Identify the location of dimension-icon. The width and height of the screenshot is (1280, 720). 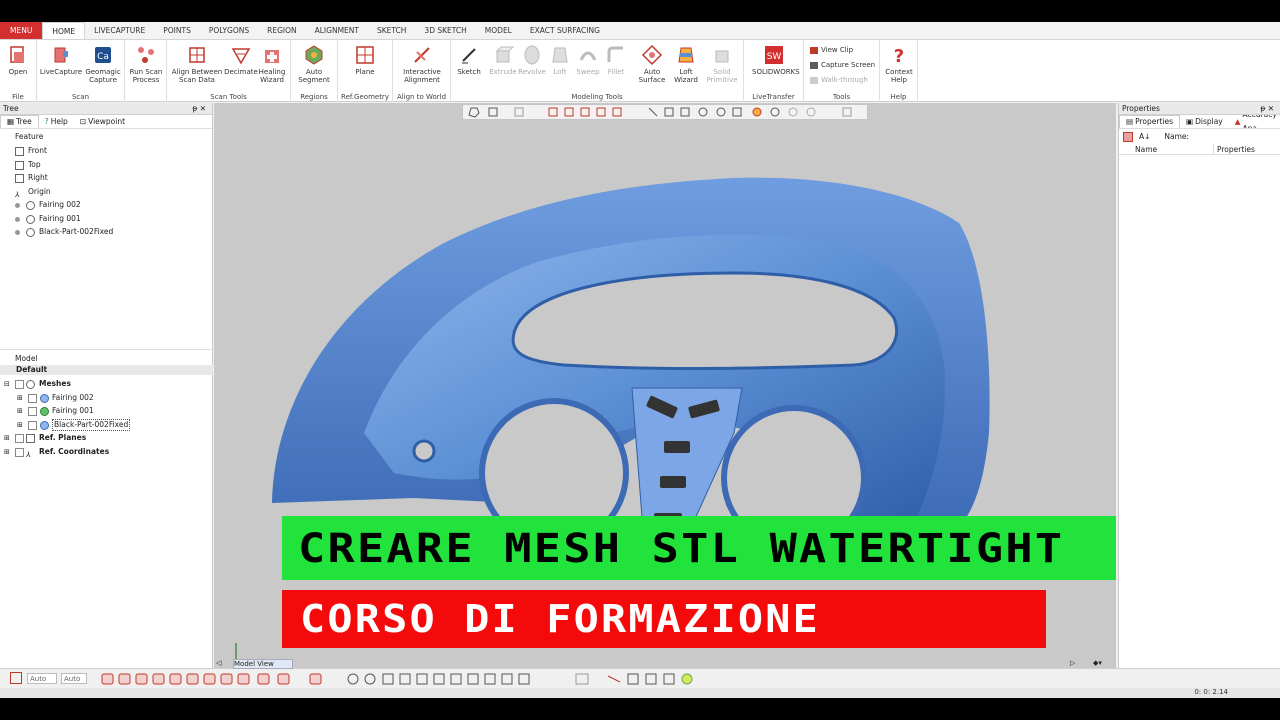
(614, 679).